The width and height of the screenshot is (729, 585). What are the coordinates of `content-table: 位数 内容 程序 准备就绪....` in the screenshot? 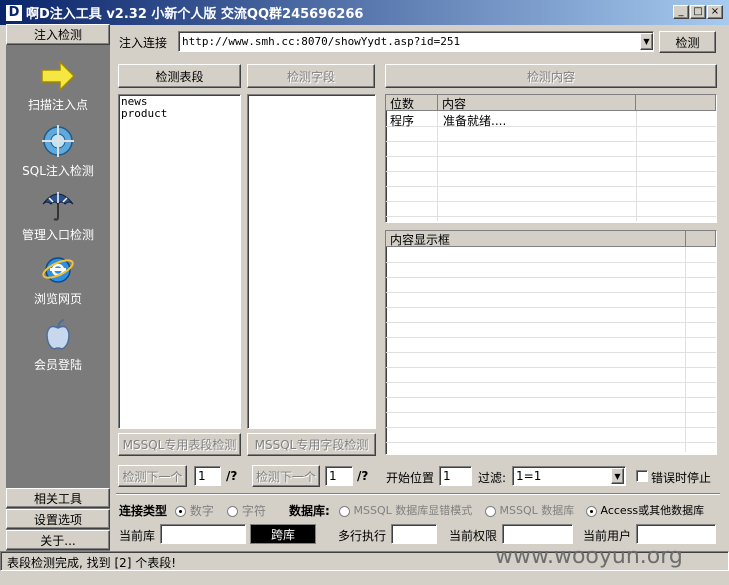 It's located at (551, 158).